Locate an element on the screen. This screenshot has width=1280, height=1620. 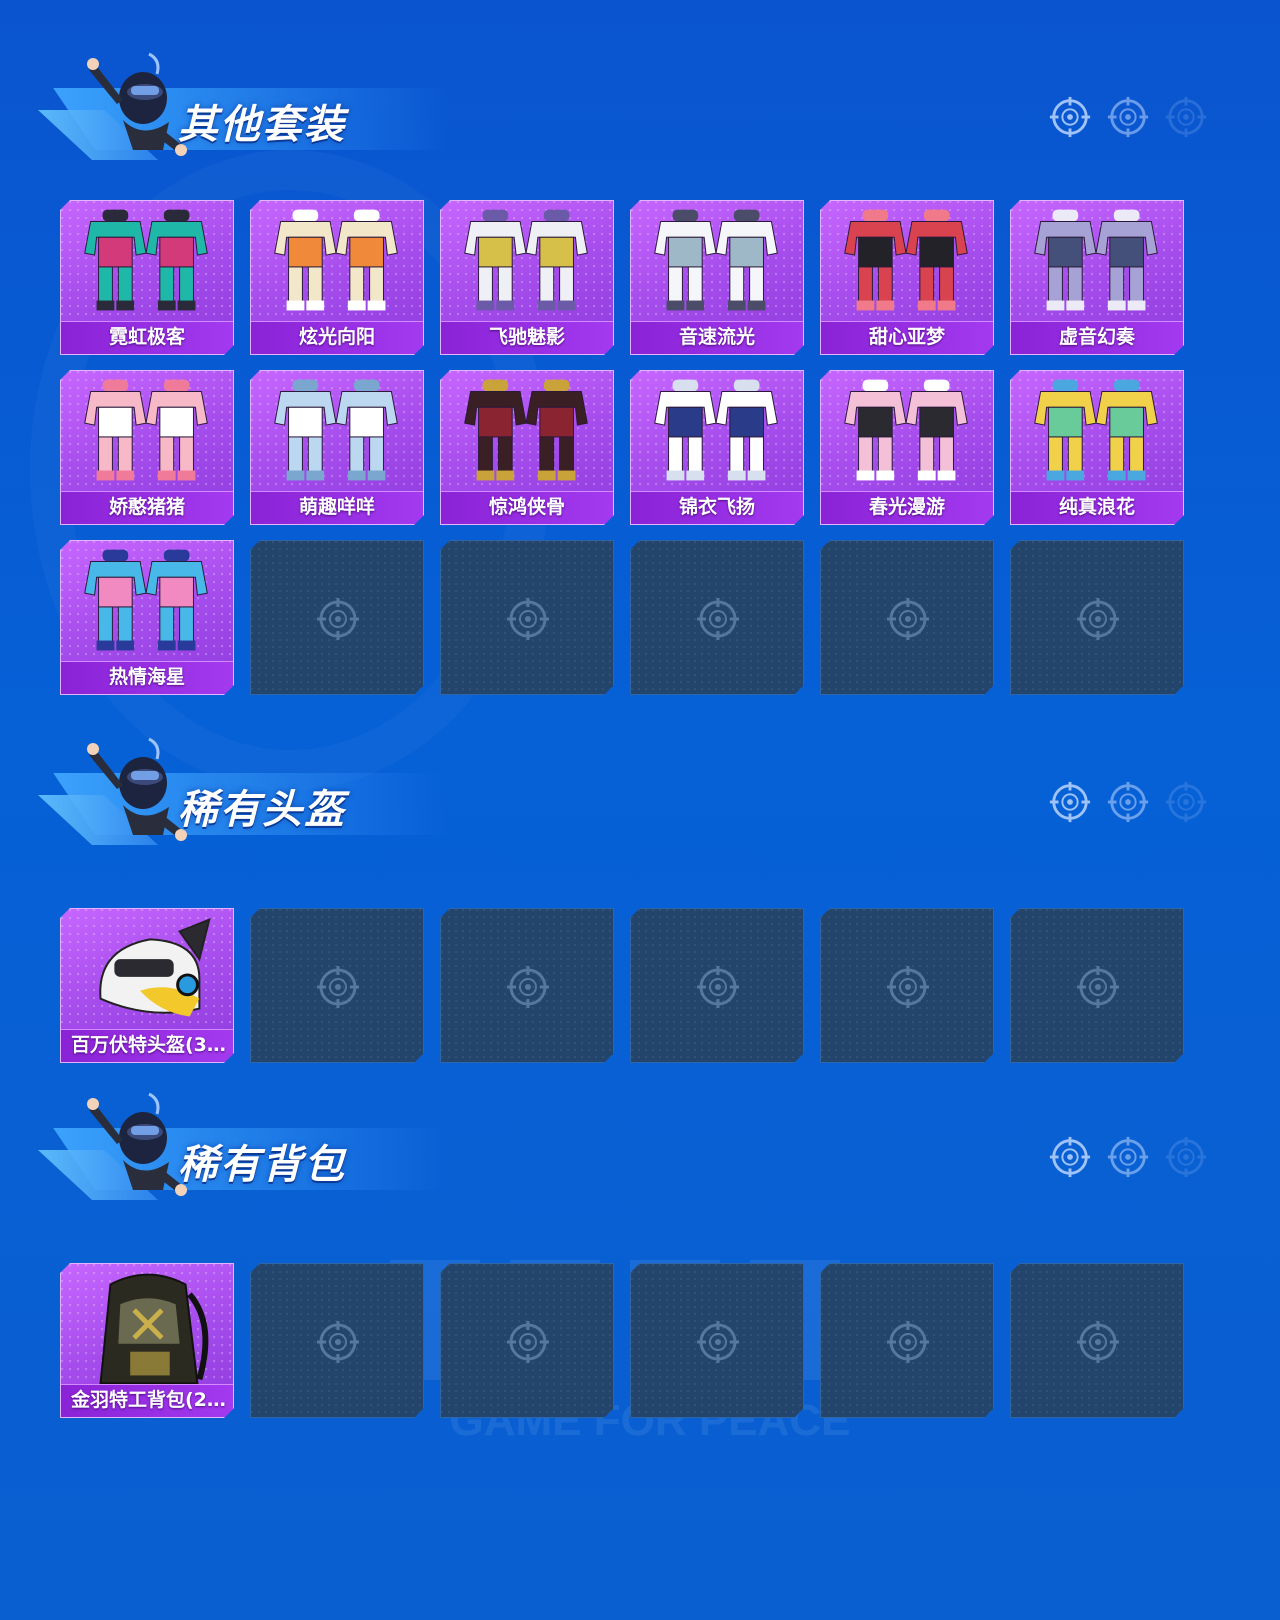
item-card: 萌趣咩咩 is located at coordinates (337, 447).